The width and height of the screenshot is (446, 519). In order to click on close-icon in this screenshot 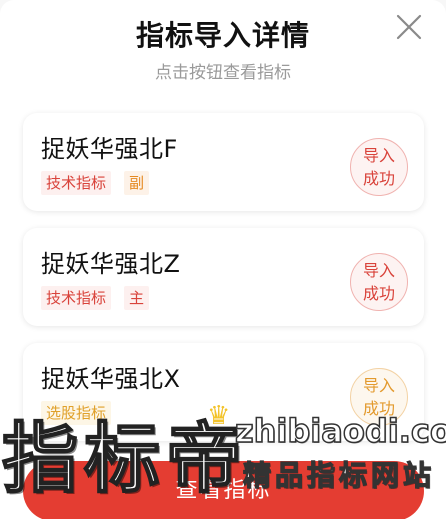, I will do `click(409, 27)`.